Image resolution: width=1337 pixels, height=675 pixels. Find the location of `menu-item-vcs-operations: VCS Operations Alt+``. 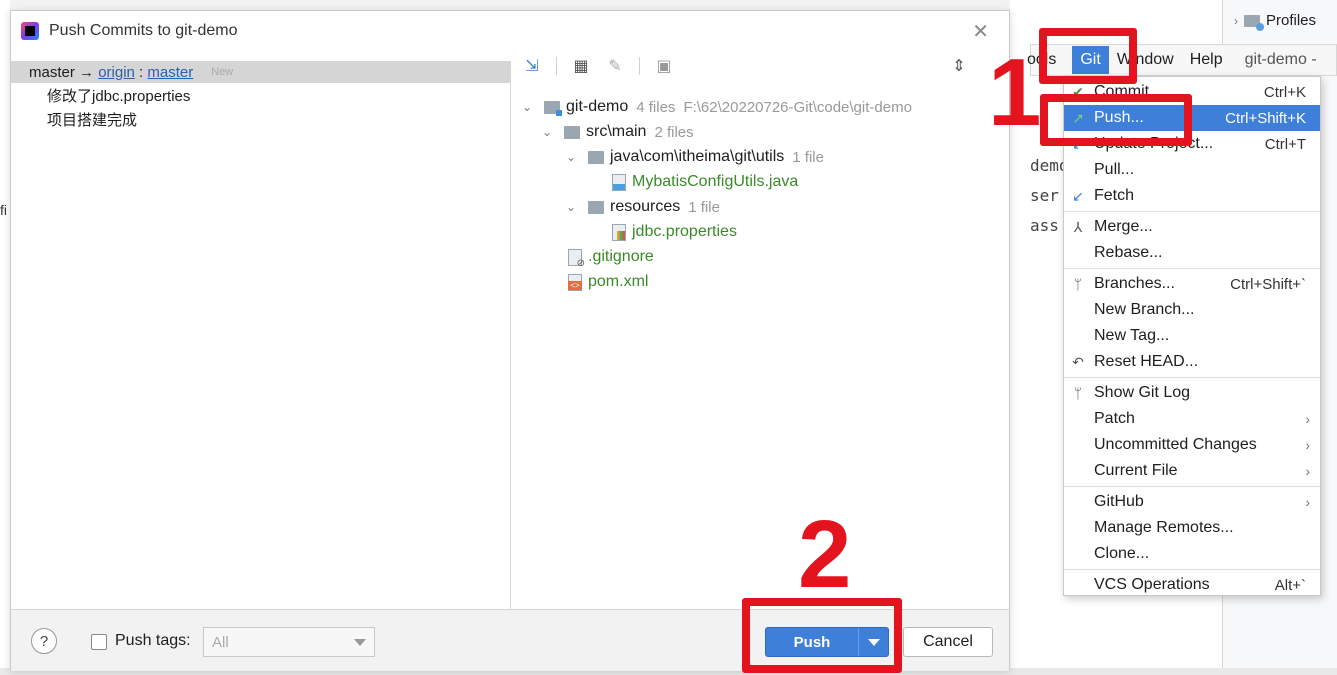

menu-item-vcs-operations: VCS Operations Alt+` is located at coordinates (1192, 585).